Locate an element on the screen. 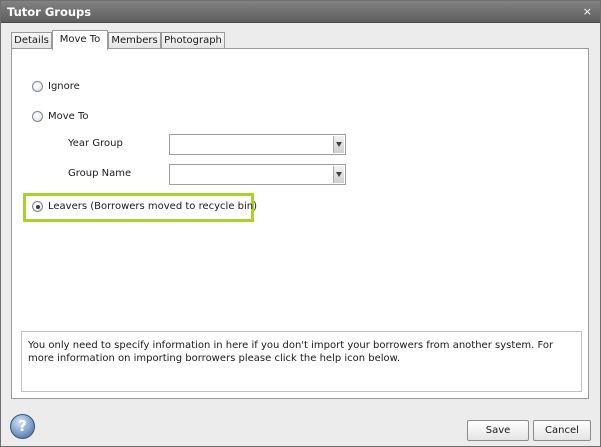  ignore-label: Ignore is located at coordinates (64, 86).